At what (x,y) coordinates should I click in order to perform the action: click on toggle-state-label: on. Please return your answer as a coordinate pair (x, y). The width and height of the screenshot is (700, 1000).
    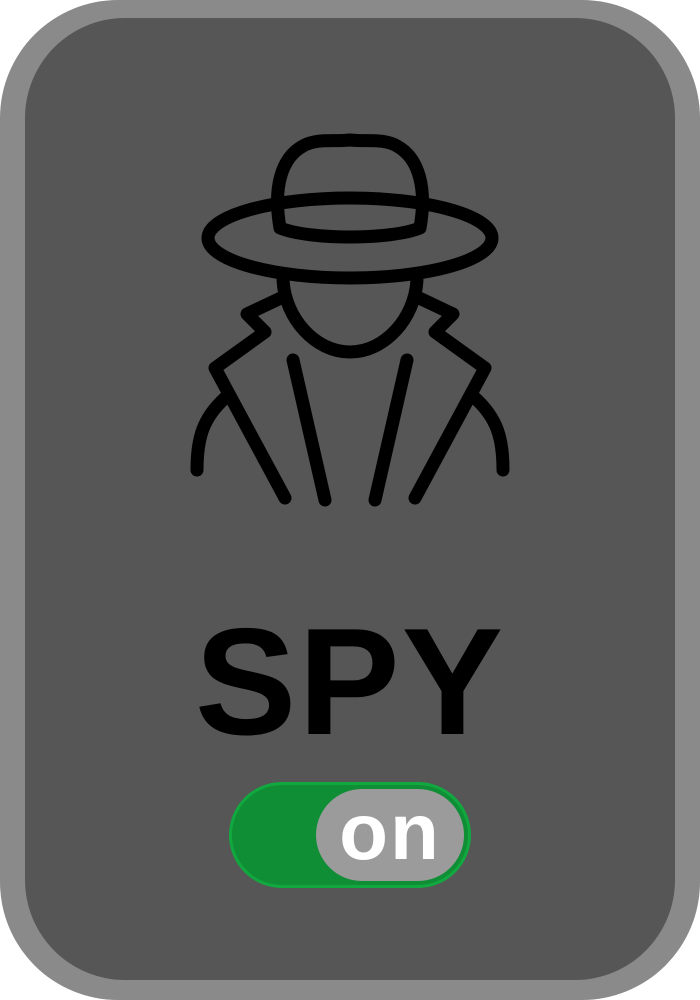
    Looking at the image, I should click on (390, 831).